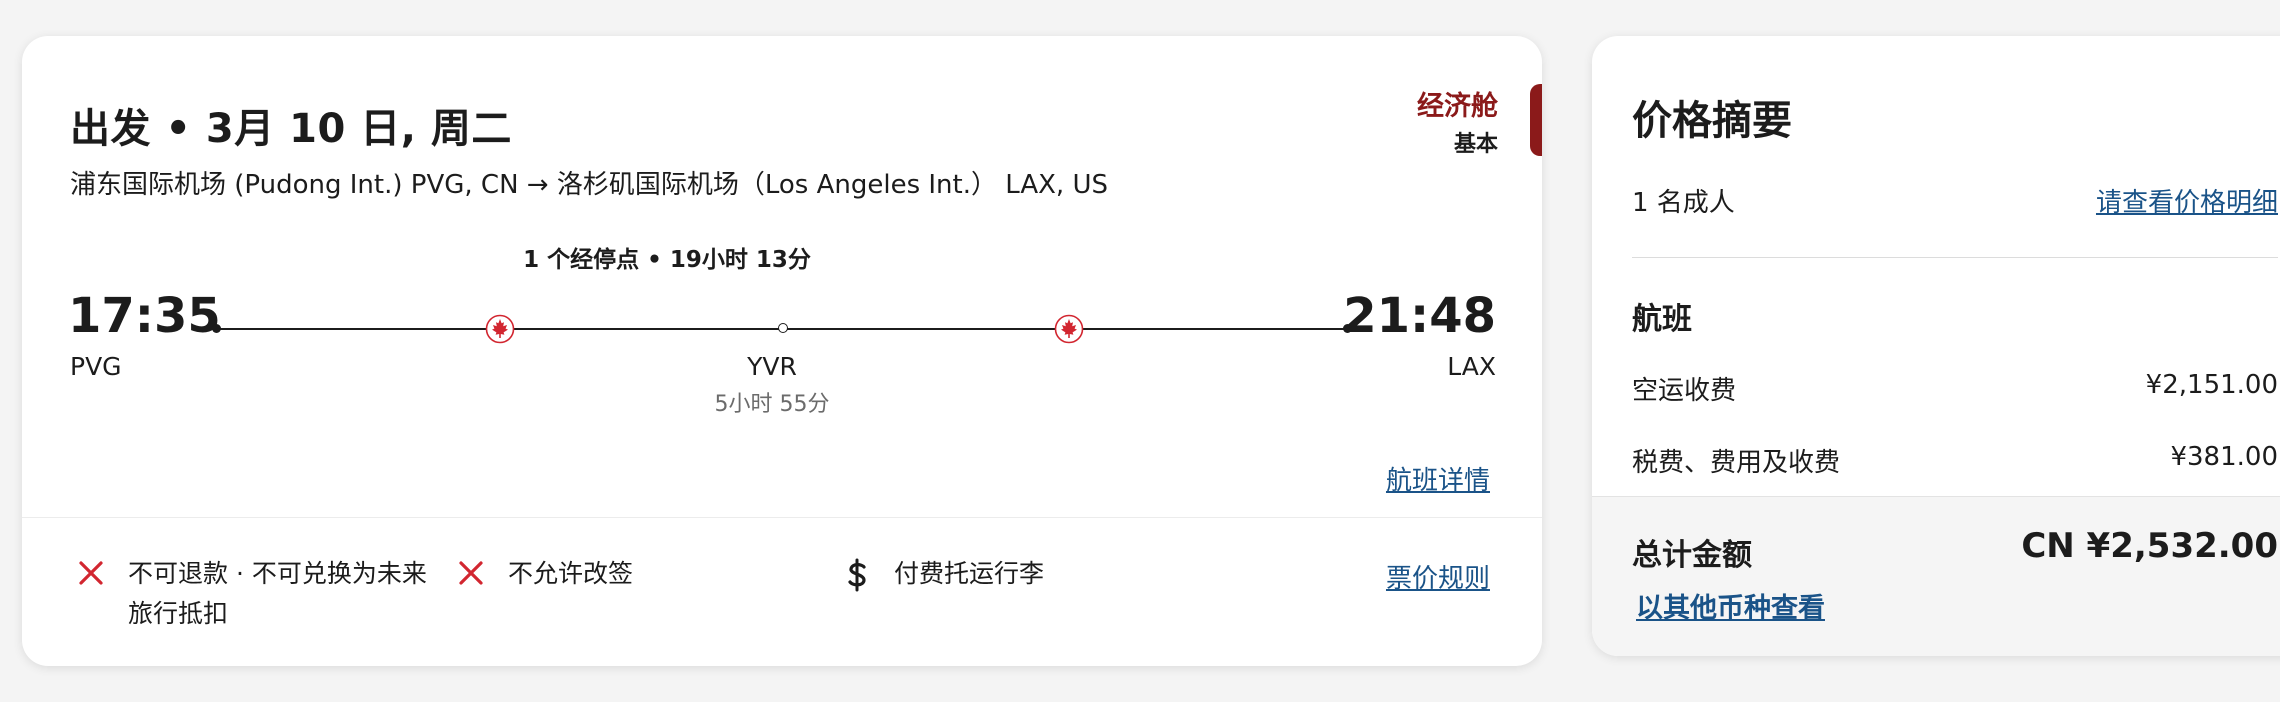 This screenshot has width=2280, height=702. What do you see at coordinates (772, 404) in the screenshot?
I see `layover-duration: 5小时 55分` at bounding box center [772, 404].